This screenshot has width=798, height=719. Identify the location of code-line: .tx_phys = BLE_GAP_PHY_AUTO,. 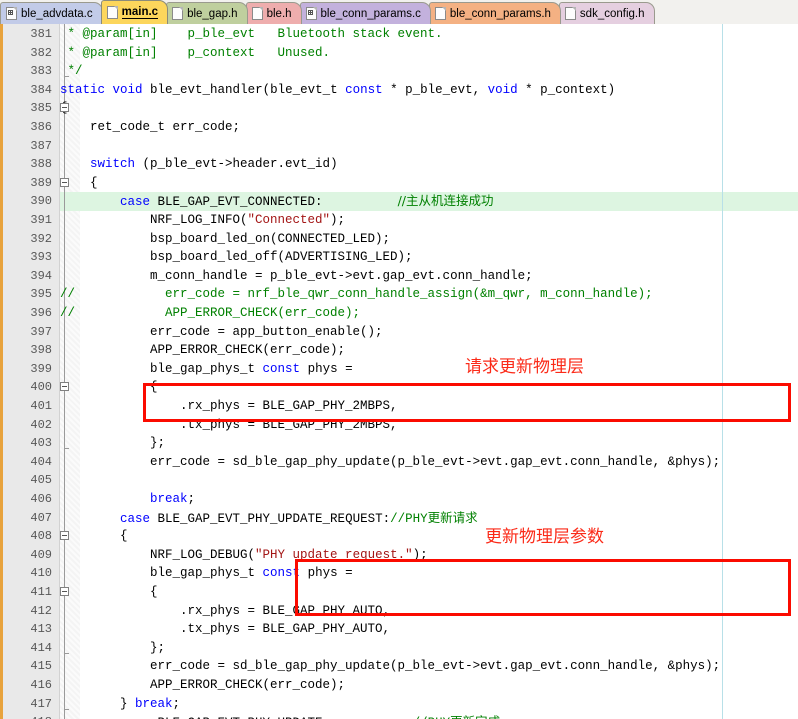
(225, 629).